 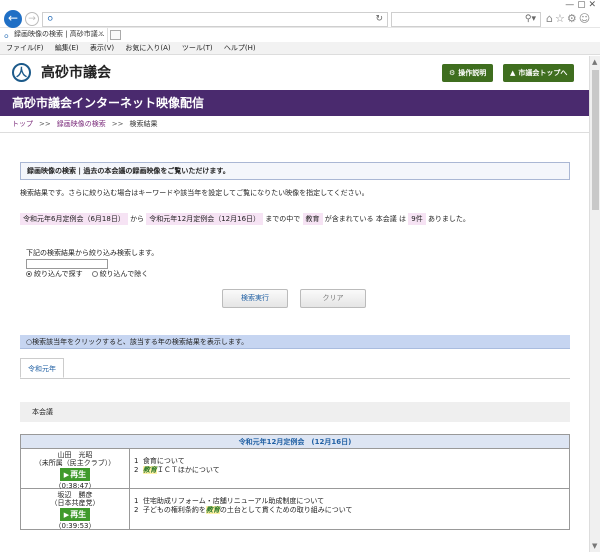 I want to click on speaker-cell: 山田 光昭 （未所属（民主クラブ）） ▶再生 （0:38:47）, so click(x=75, y=469).